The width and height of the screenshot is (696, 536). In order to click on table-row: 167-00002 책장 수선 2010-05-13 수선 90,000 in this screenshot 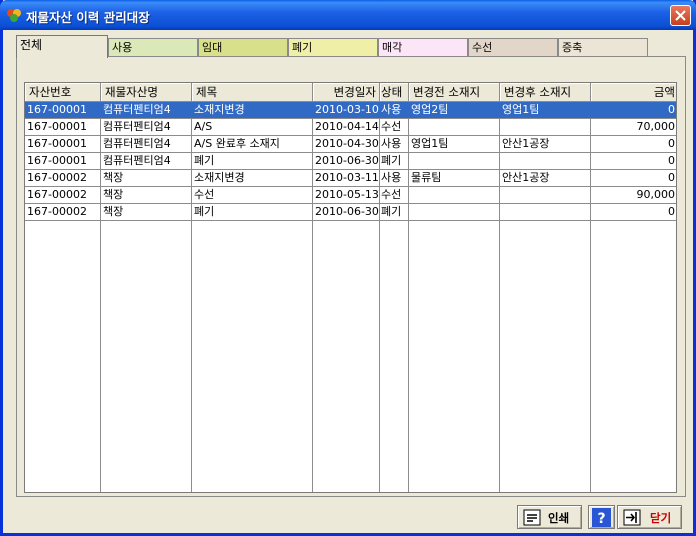, I will do `click(350, 195)`.